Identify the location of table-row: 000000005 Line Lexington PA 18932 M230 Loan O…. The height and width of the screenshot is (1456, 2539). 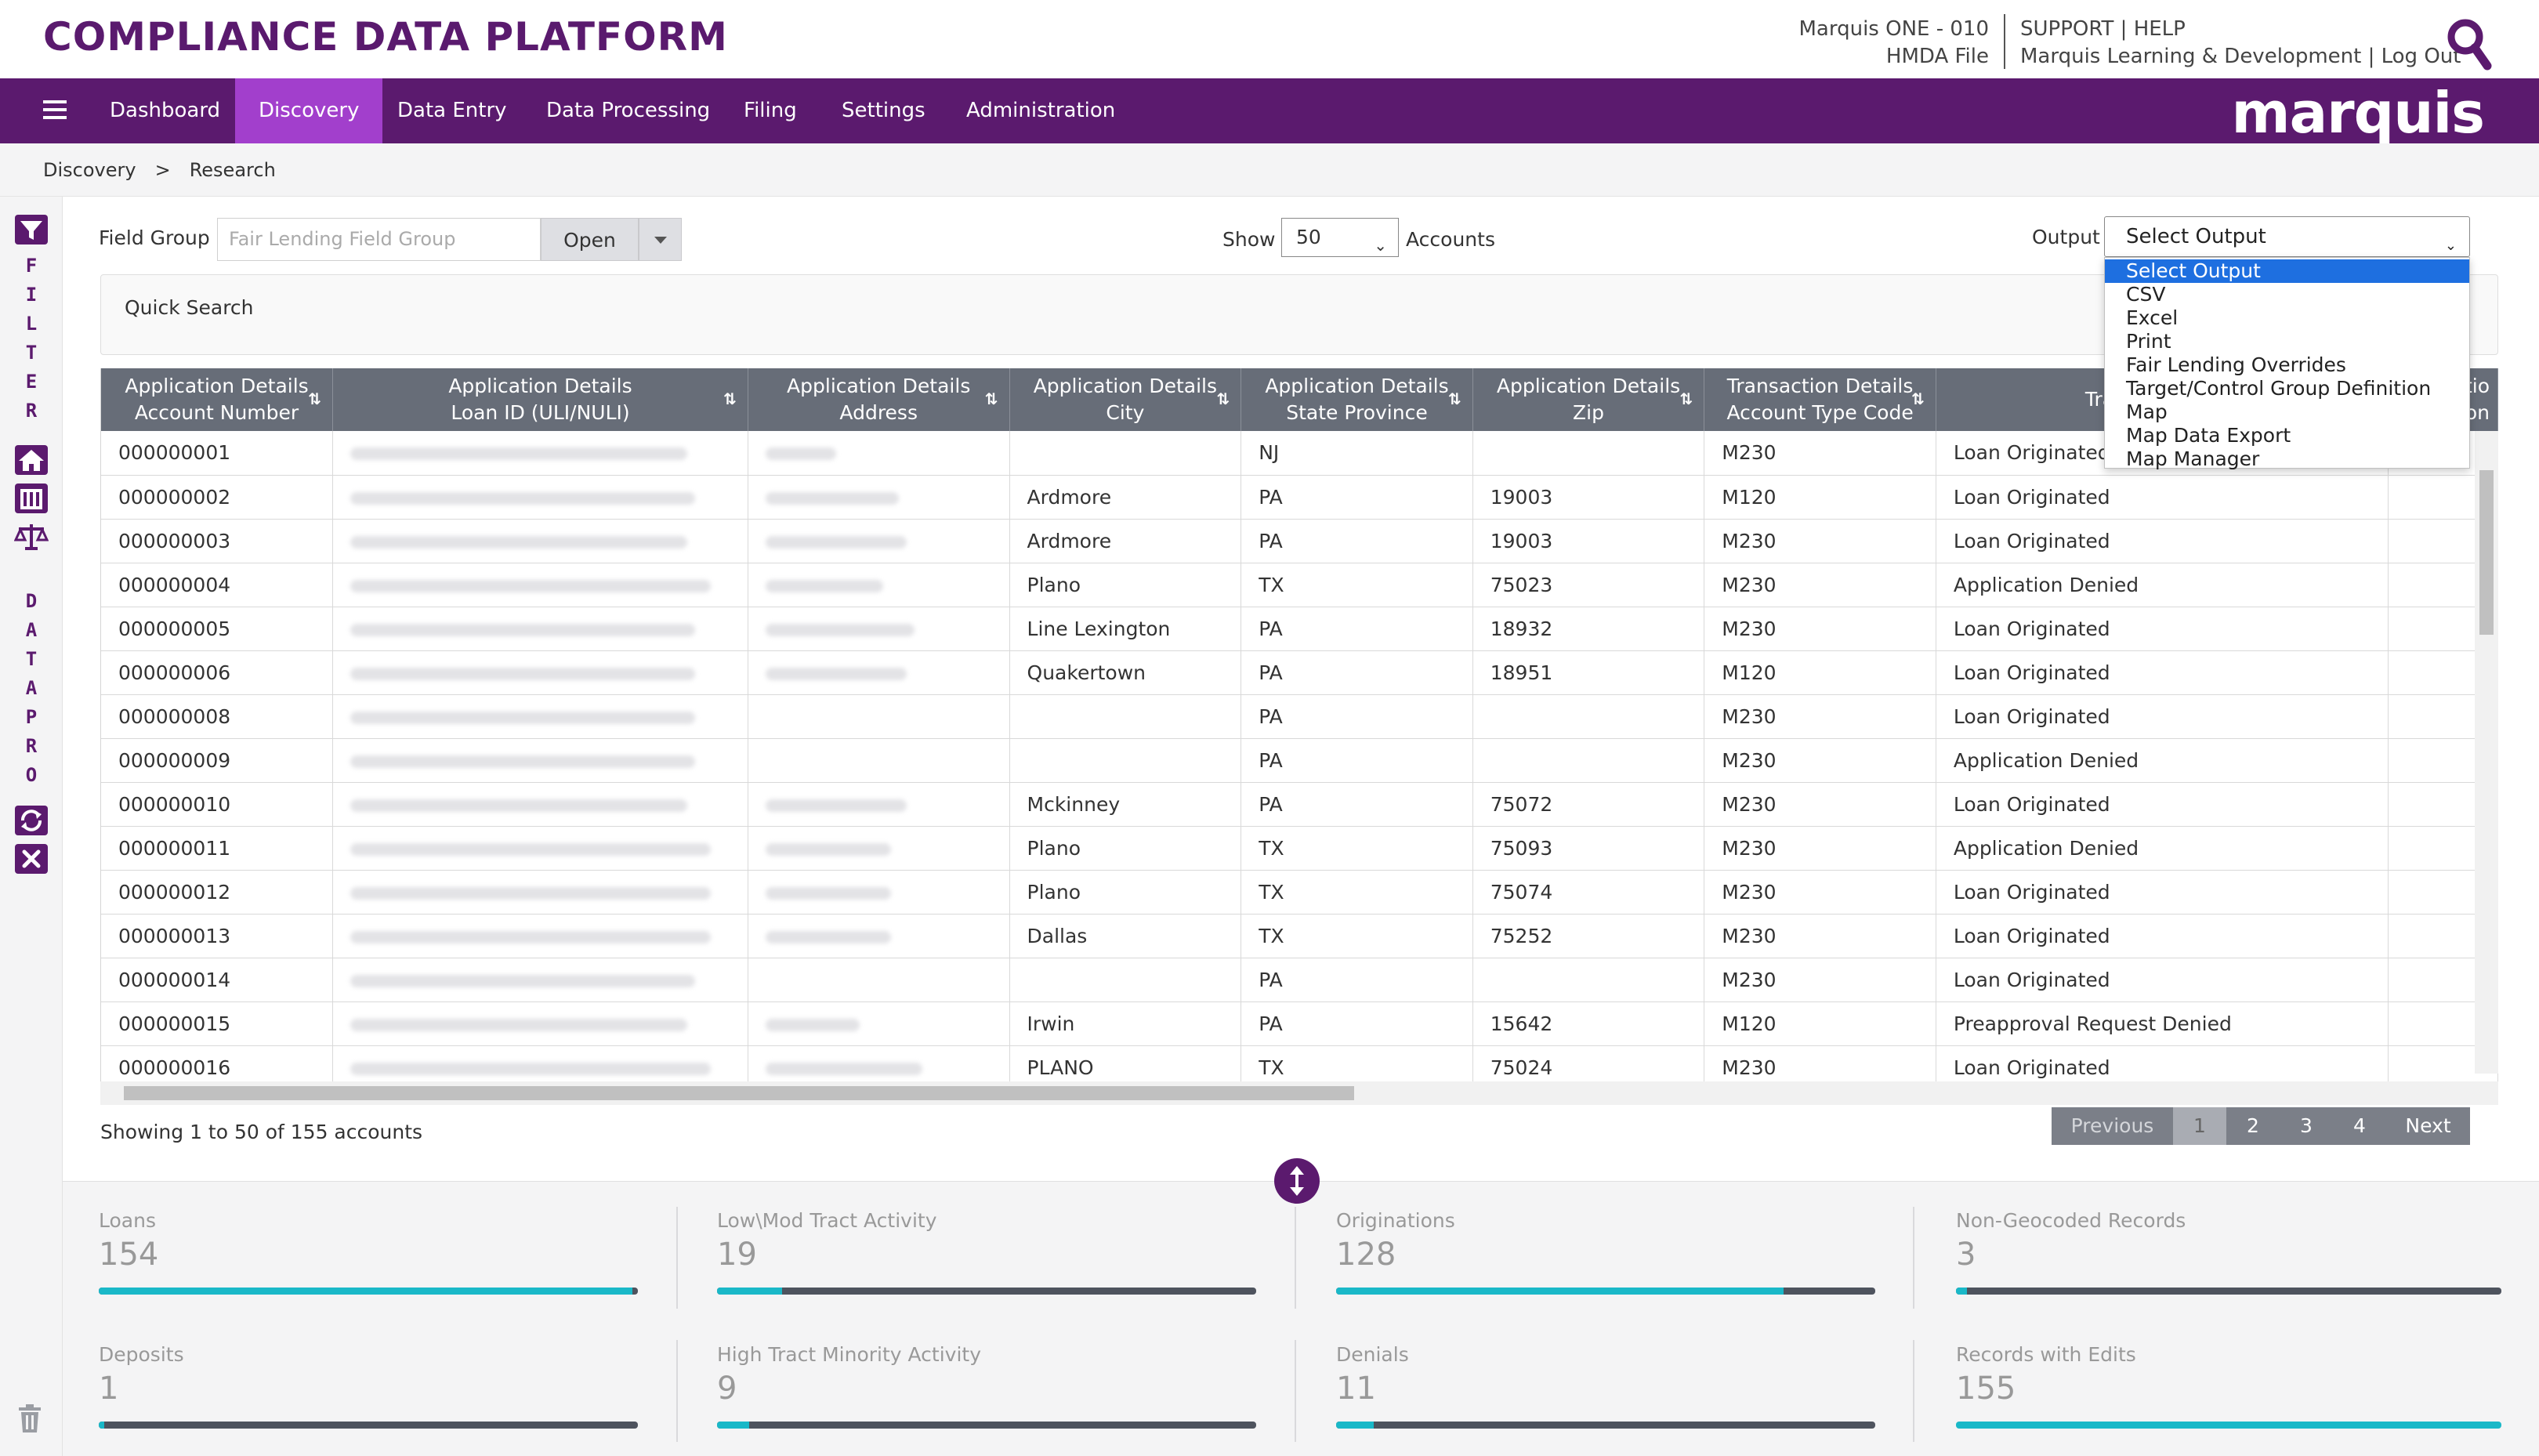
(1300, 629).